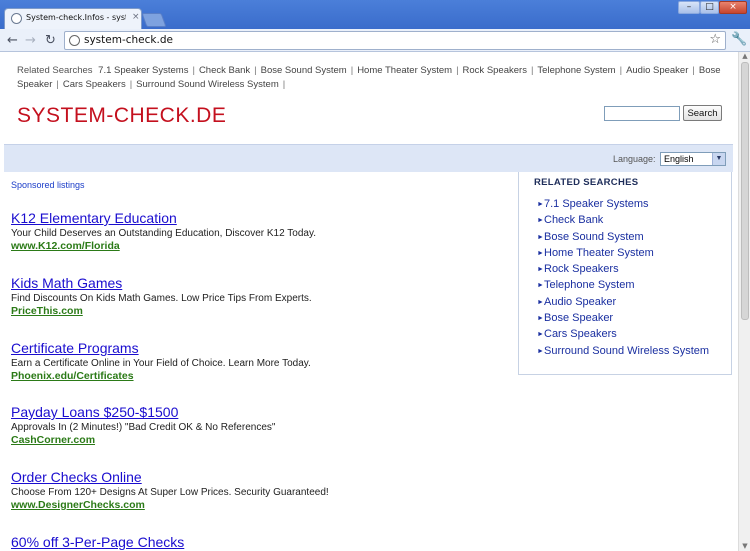  What do you see at coordinates (224, 70) in the screenshot?
I see `related-term-link: Check Bank` at bounding box center [224, 70].